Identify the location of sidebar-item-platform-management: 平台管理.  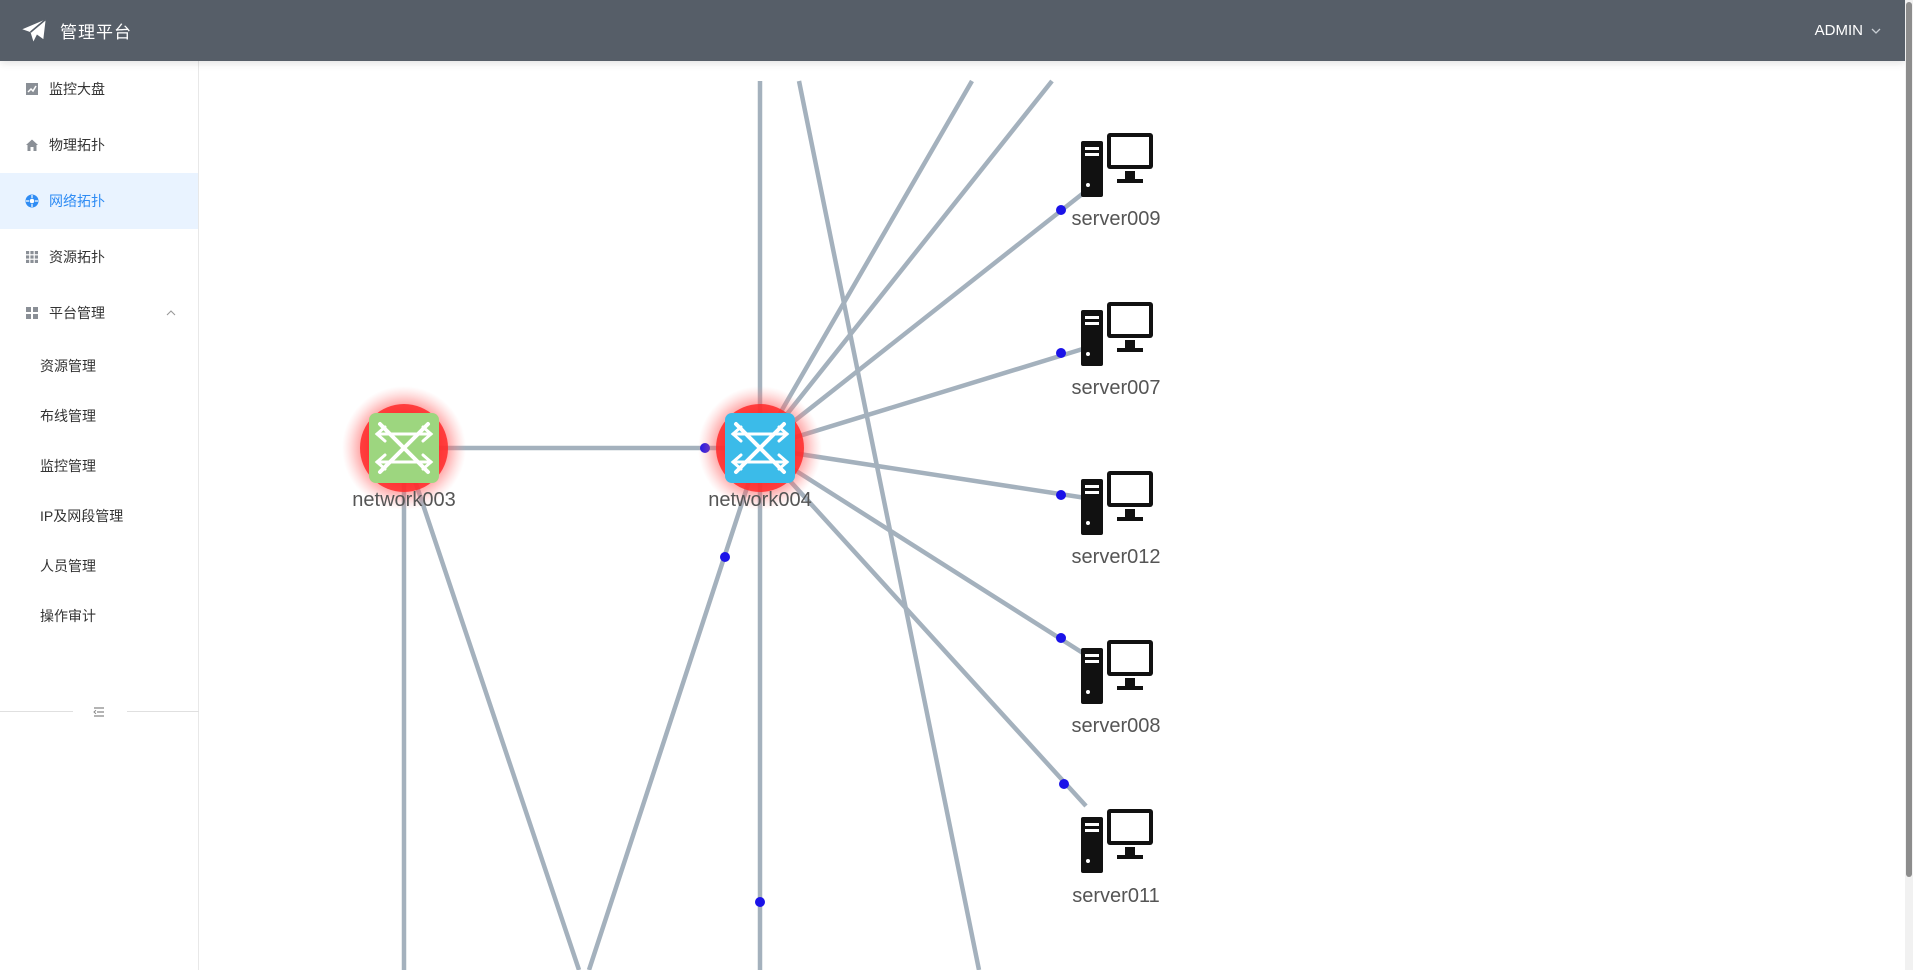
(99, 313).